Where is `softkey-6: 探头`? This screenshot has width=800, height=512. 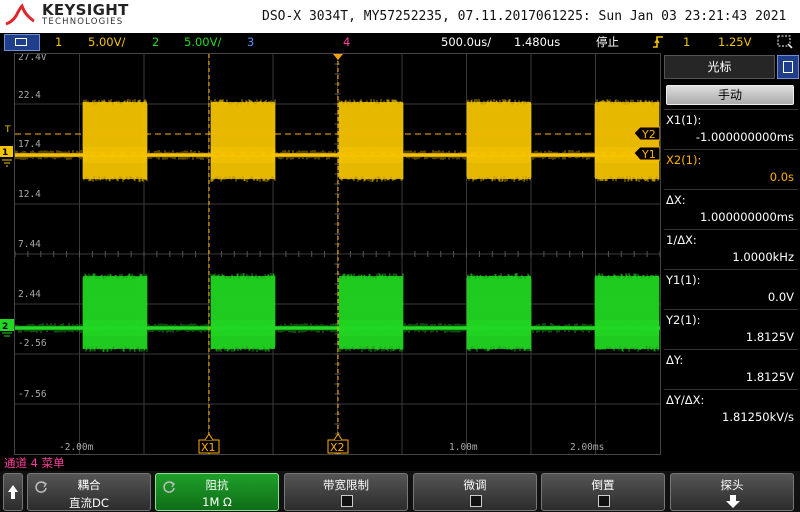 softkey-6: 探头 is located at coordinates (732, 492).